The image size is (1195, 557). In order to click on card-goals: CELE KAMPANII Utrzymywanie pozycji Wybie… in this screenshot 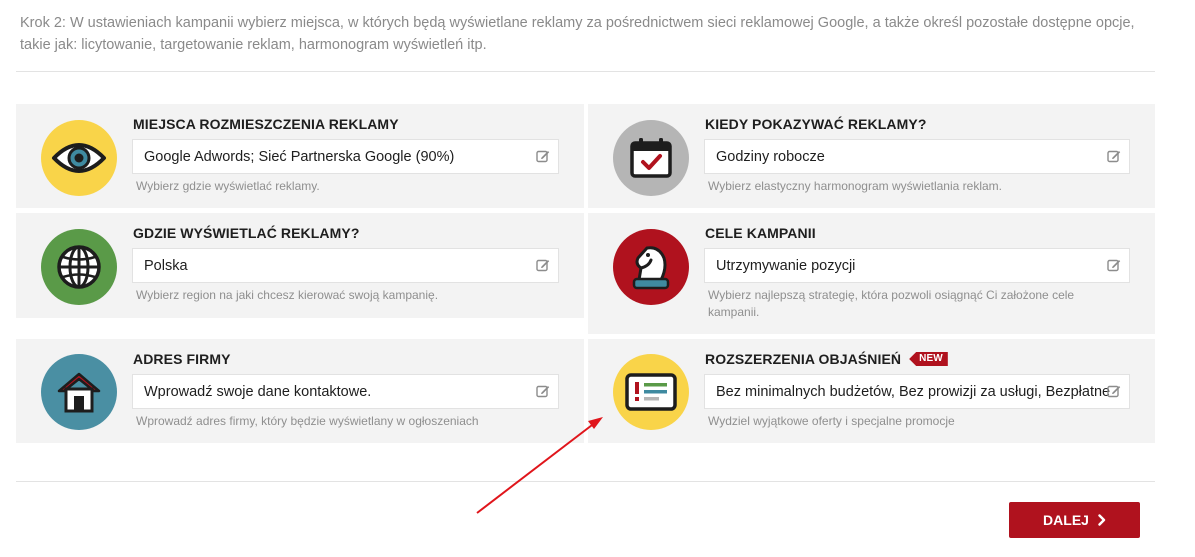, I will do `click(871, 273)`.